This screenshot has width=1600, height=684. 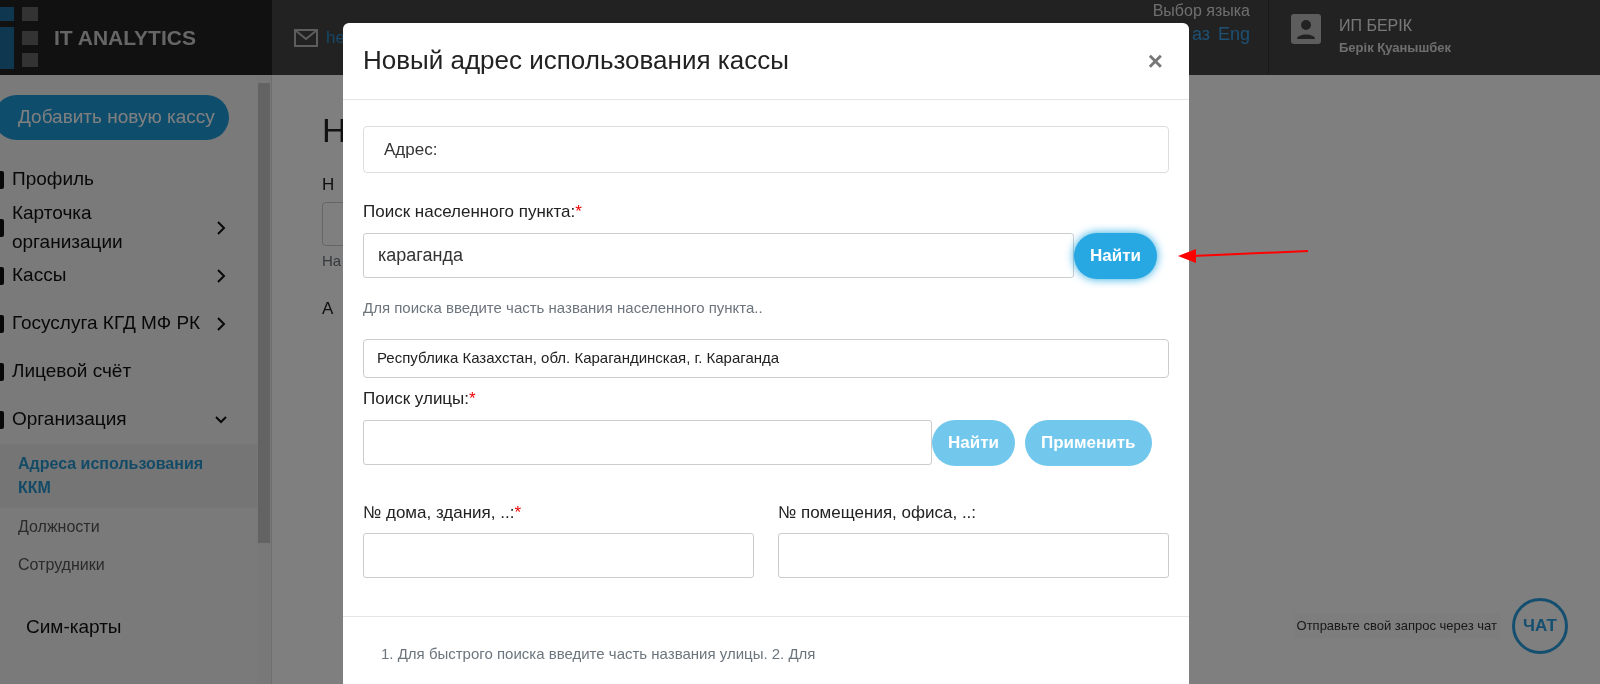 I want to click on menu-item: Лицевой счёт, so click(x=72, y=371).